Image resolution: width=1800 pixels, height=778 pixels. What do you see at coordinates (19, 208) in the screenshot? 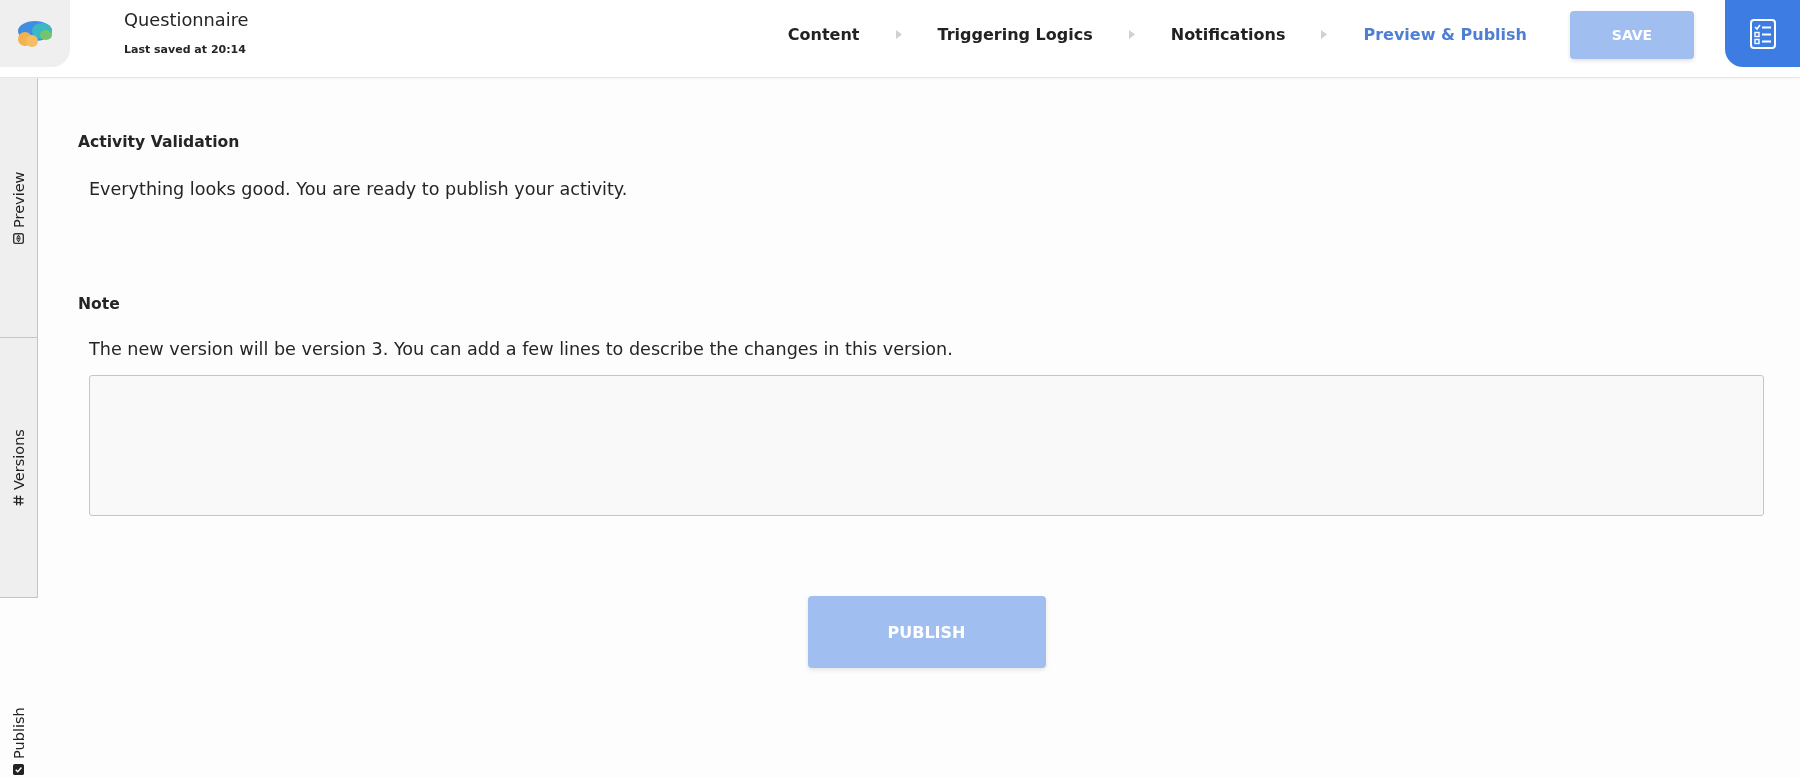
I see `side-tab: Preview` at bounding box center [19, 208].